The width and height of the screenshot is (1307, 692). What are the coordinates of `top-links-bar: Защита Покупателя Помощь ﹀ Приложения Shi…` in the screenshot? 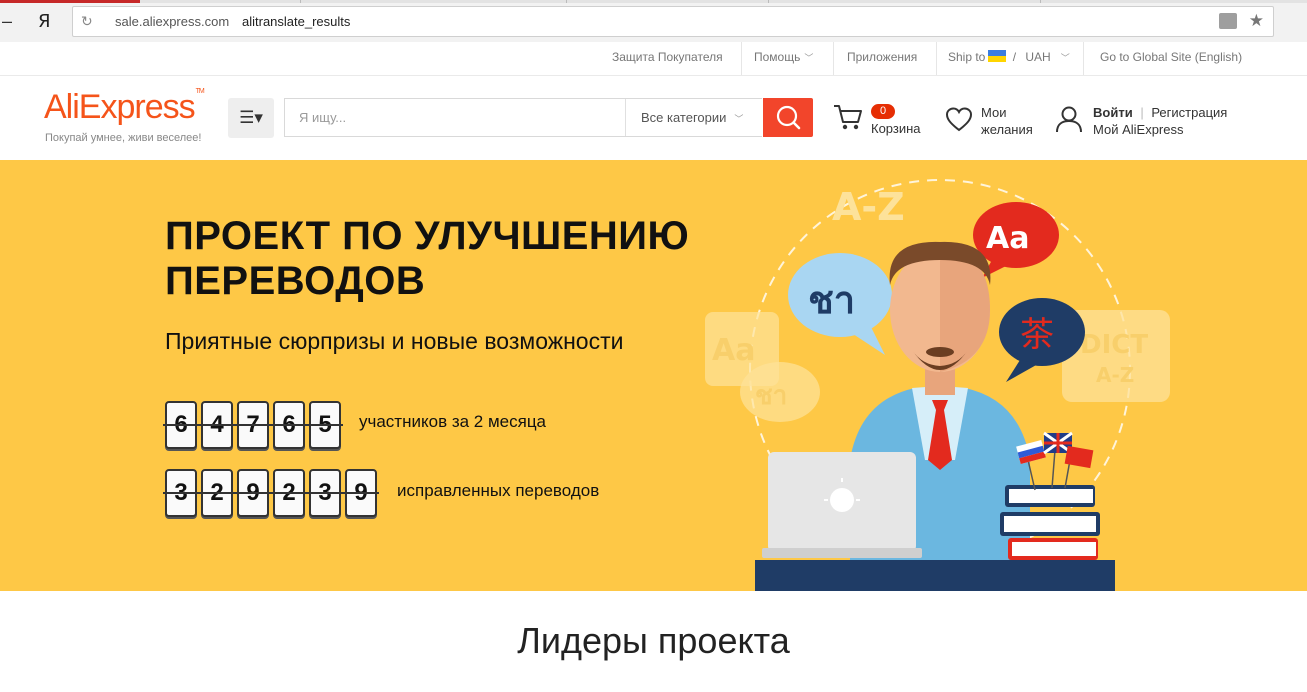 It's located at (653, 59).